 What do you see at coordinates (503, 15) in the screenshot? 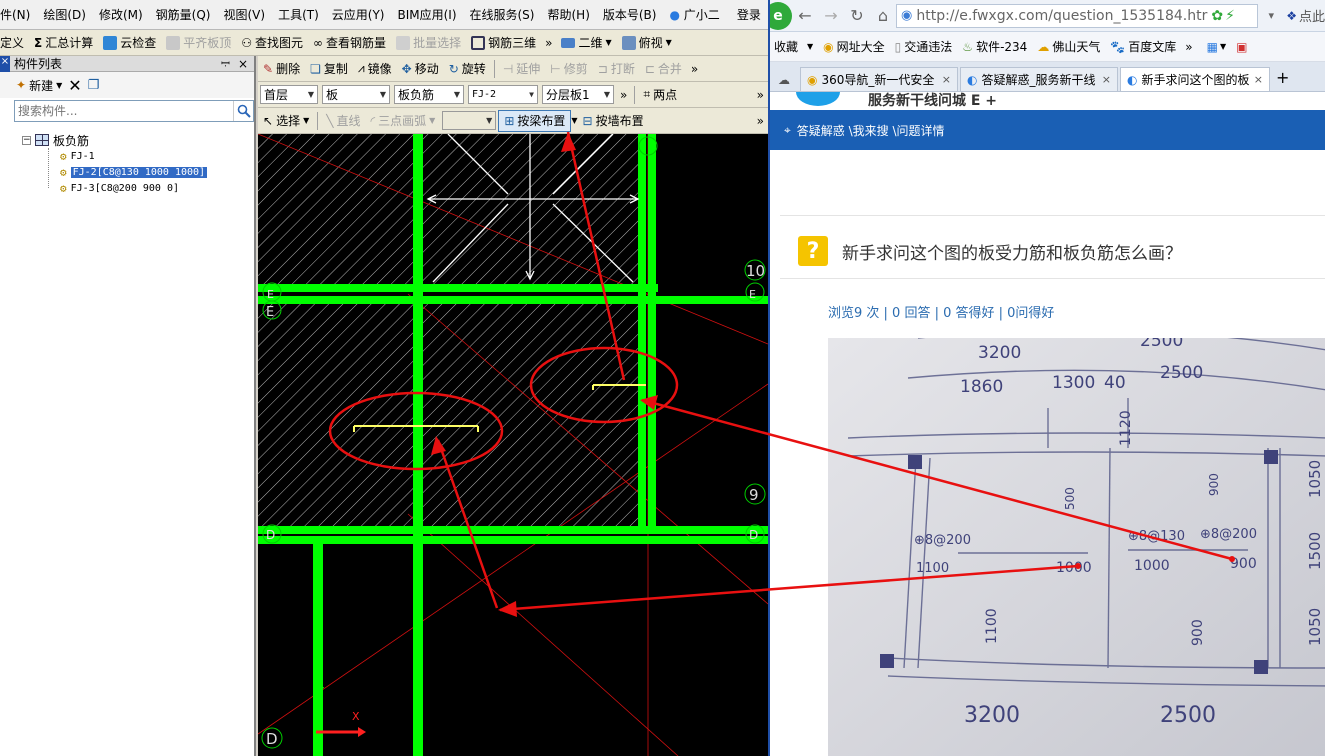
I see `menu-online: 在线服务(S)` at bounding box center [503, 15].